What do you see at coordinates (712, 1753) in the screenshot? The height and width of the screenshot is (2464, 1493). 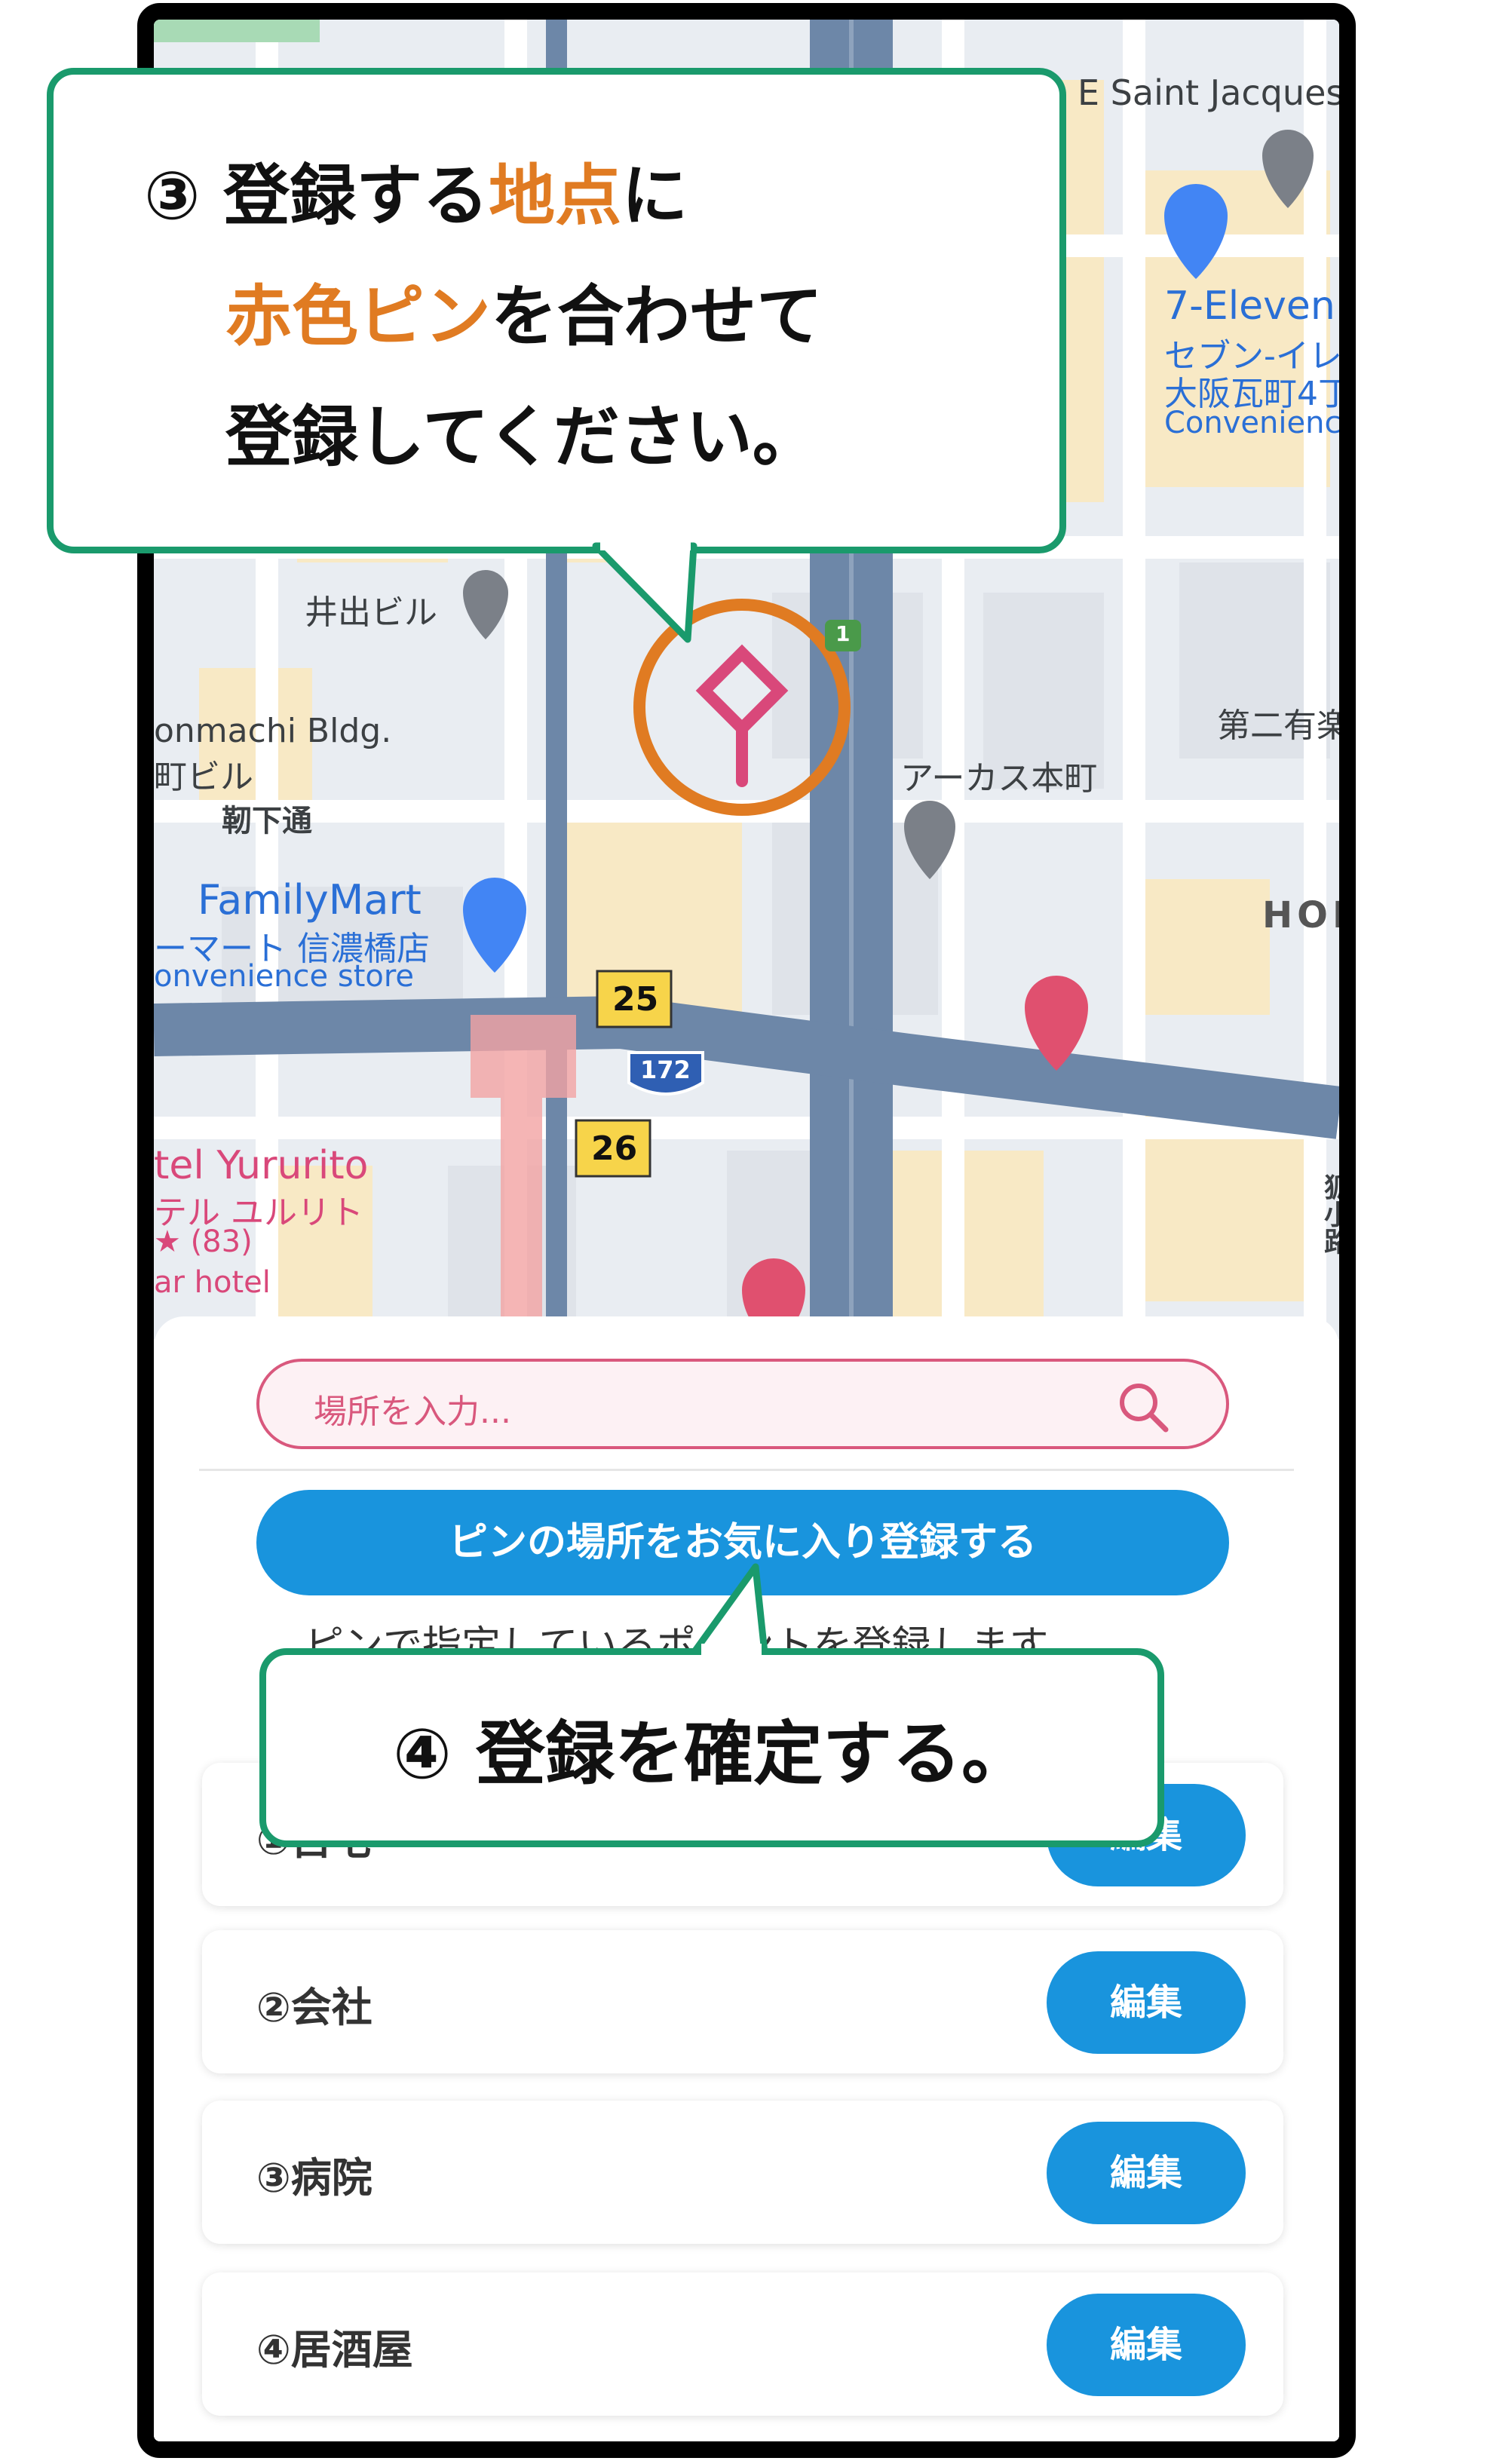 I see `callout-4-text: ④ 登録を確定する。` at bounding box center [712, 1753].